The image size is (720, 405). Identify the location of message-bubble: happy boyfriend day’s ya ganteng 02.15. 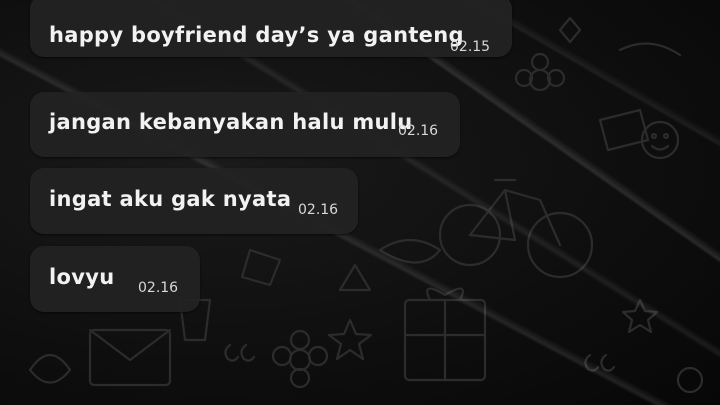
(271, 28).